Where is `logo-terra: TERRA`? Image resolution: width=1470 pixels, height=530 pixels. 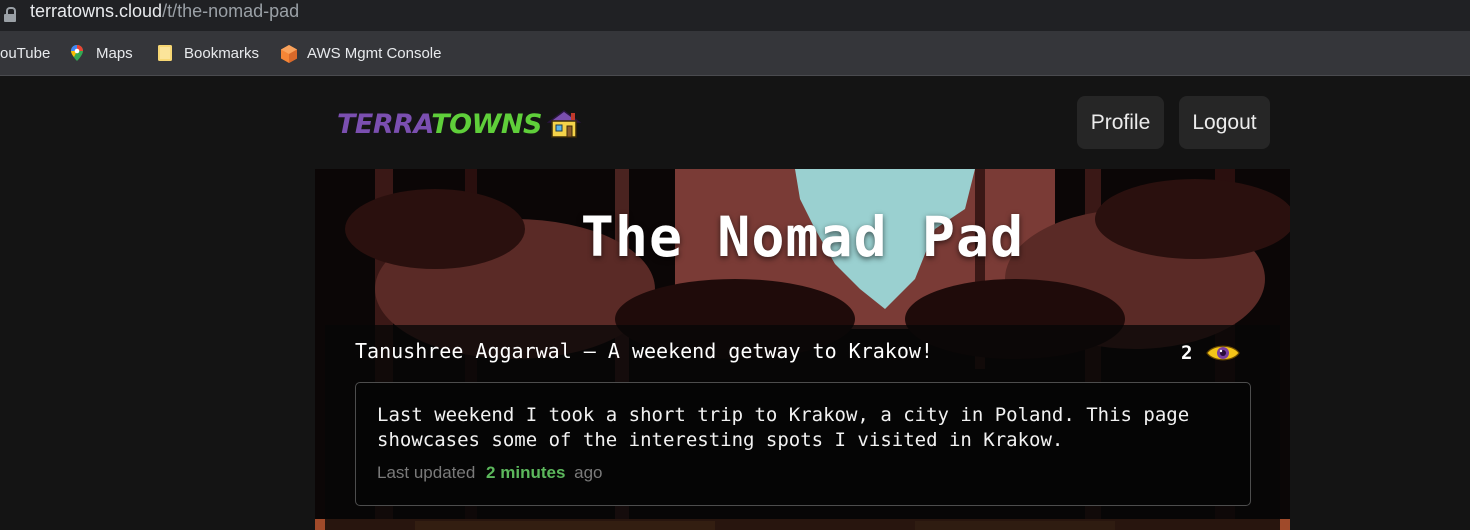 logo-terra: TERRA is located at coordinates (384, 124).